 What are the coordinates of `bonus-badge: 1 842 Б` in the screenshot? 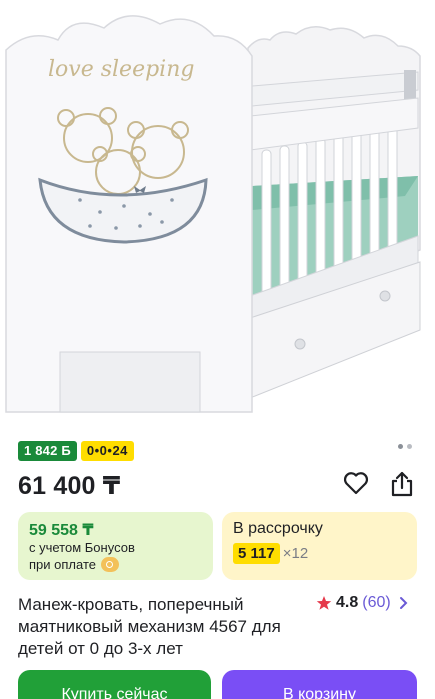 It's located at (47, 451).